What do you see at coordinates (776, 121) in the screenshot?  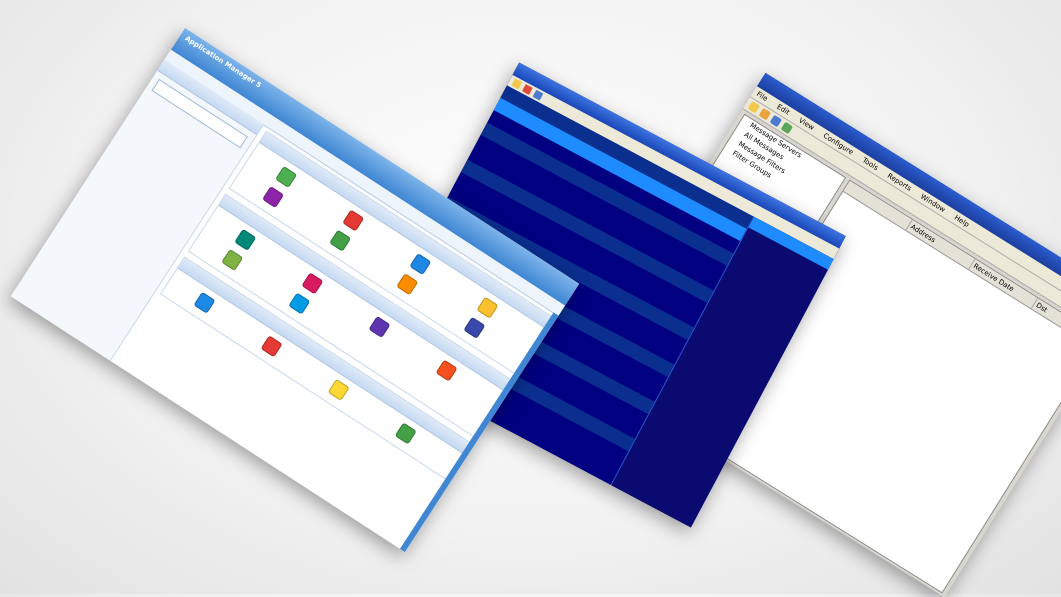 I see `save-icon` at bounding box center [776, 121].